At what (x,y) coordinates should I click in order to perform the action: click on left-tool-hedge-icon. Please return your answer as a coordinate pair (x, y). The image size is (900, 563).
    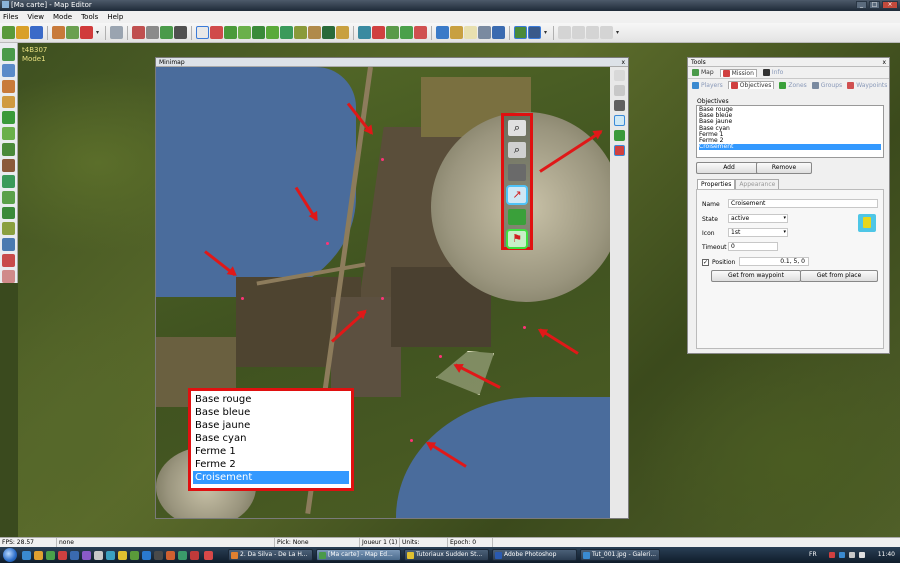
    Looking at the image, I should click on (8, 229).